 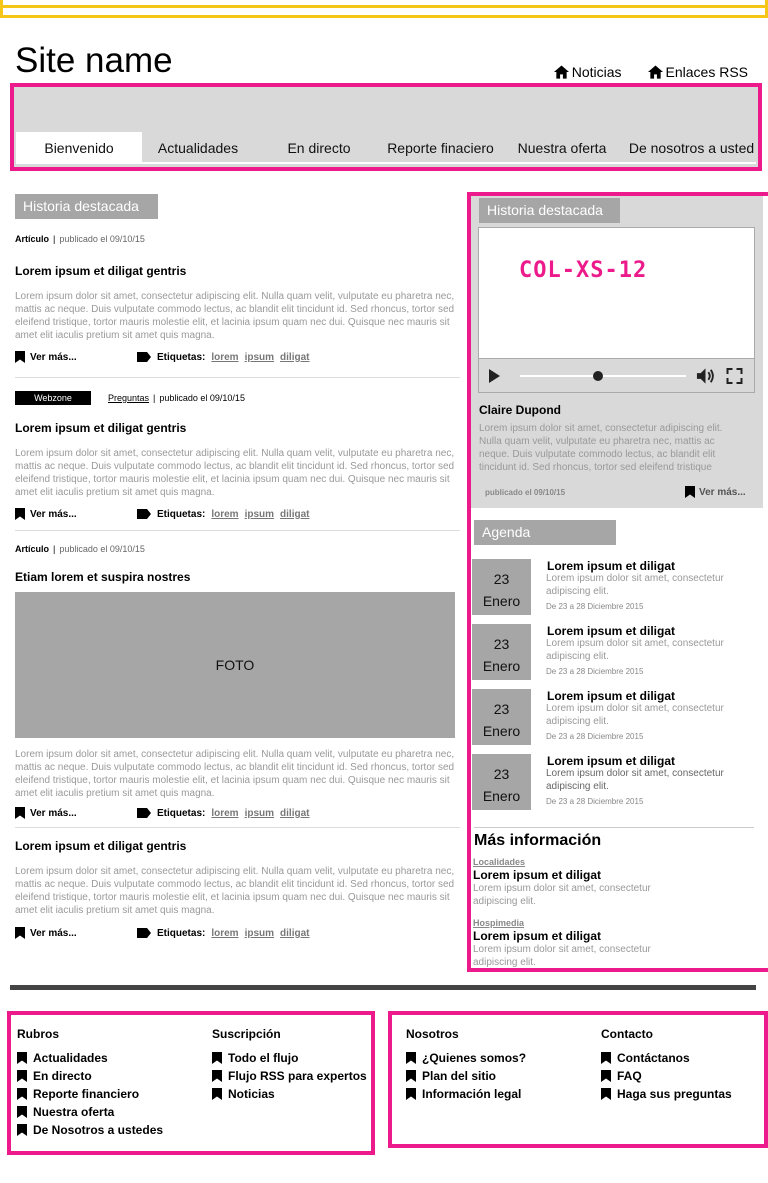 I want to click on footer-link: Actualidades, so click(x=90, y=1058).